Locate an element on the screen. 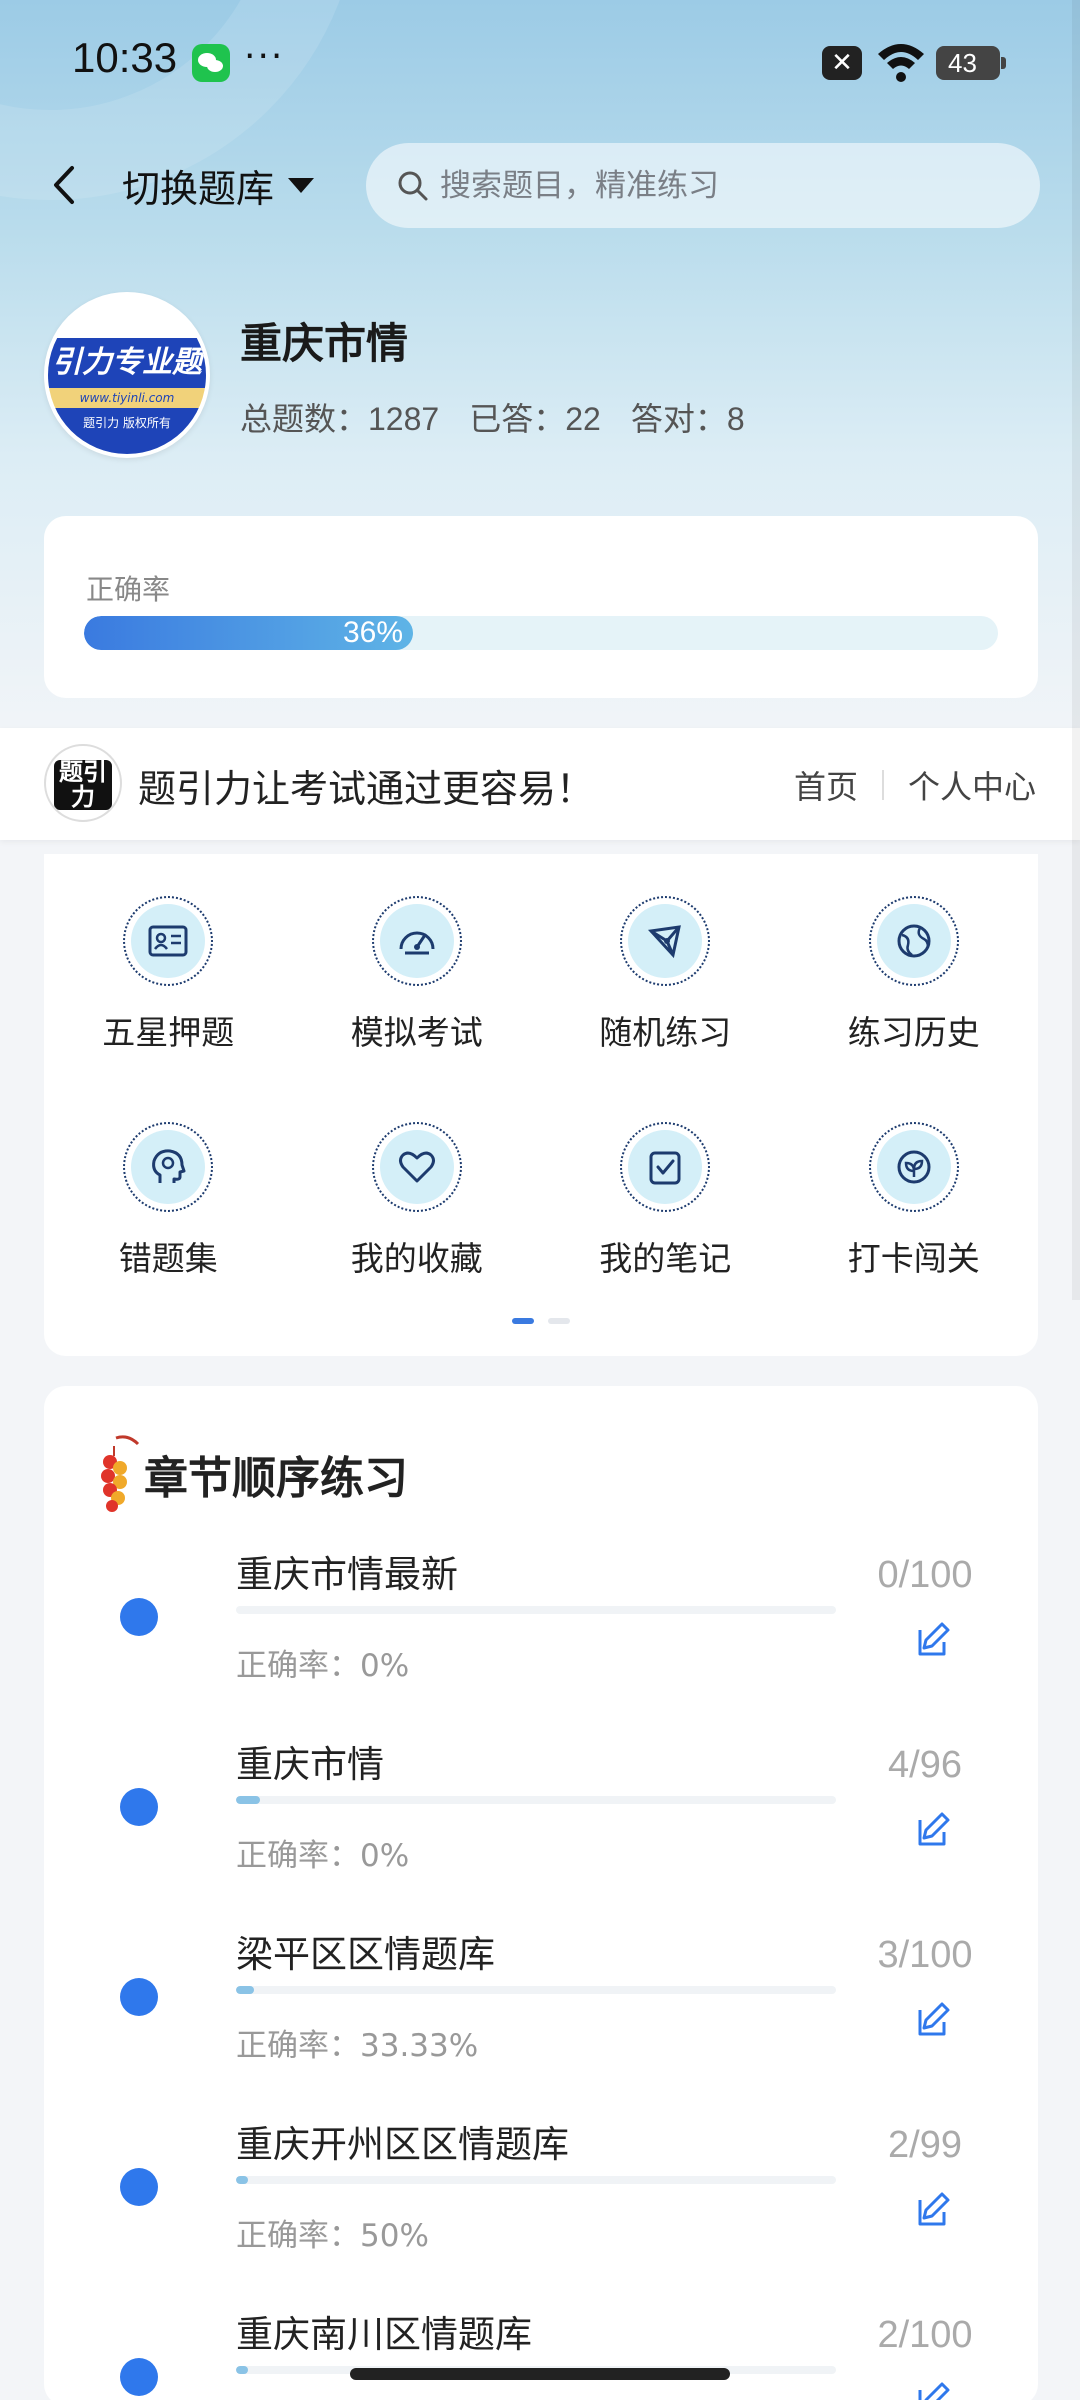  accuracy-progress-track: 36% is located at coordinates (541, 633).